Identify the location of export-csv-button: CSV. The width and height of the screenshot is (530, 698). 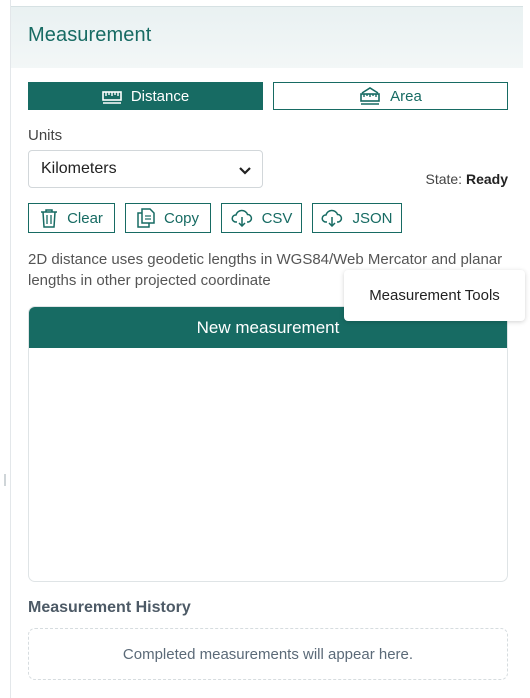
(261, 218).